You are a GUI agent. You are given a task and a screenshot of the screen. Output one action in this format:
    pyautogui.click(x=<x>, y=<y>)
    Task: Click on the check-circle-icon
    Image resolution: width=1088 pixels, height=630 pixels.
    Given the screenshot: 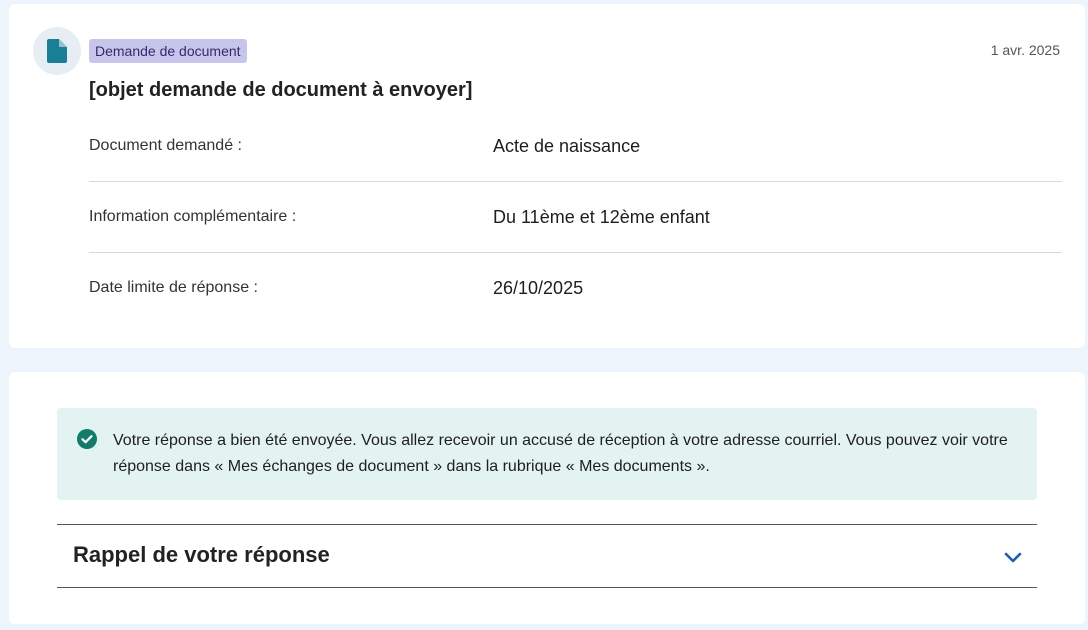 What is the action you would take?
    pyautogui.click(x=87, y=439)
    